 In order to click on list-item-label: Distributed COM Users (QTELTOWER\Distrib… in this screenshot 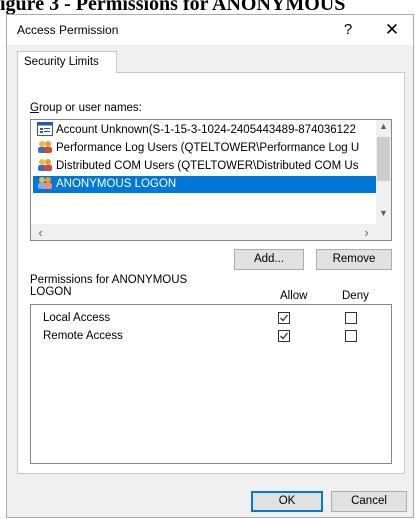, I will do `click(207, 166)`.